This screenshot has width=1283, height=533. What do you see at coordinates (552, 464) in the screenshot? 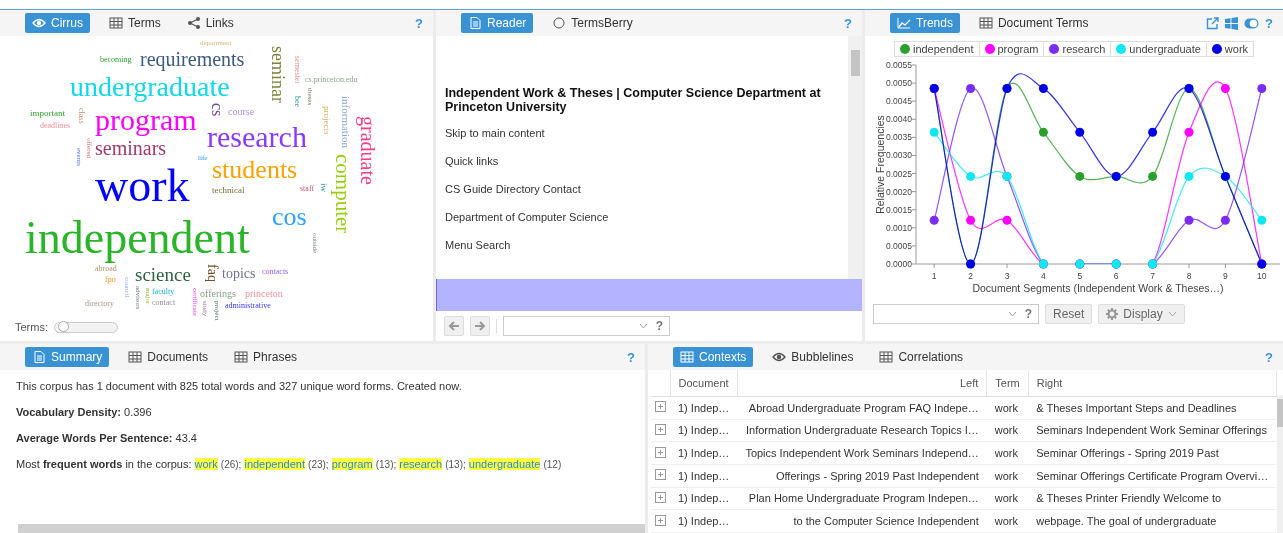
I see `term-count: (12)` at bounding box center [552, 464].